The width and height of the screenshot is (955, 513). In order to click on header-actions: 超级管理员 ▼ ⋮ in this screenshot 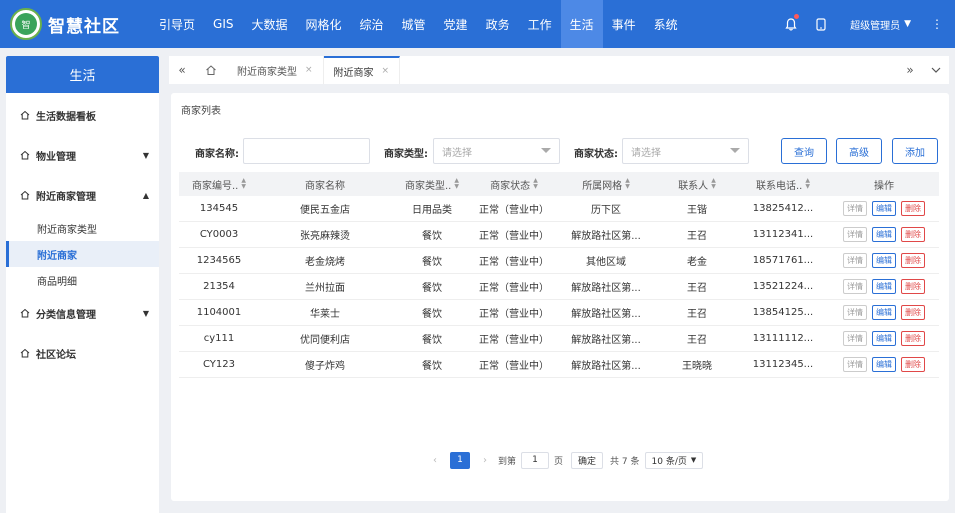, I will do `click(865, 24)`.